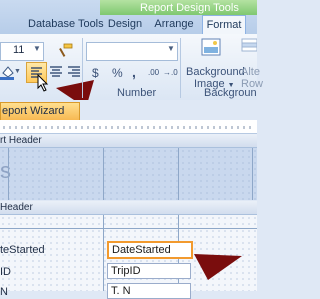  Describe the element at coordinates (48, 250) in the screenshot. I see `date-started-label: teStarted` at that location.